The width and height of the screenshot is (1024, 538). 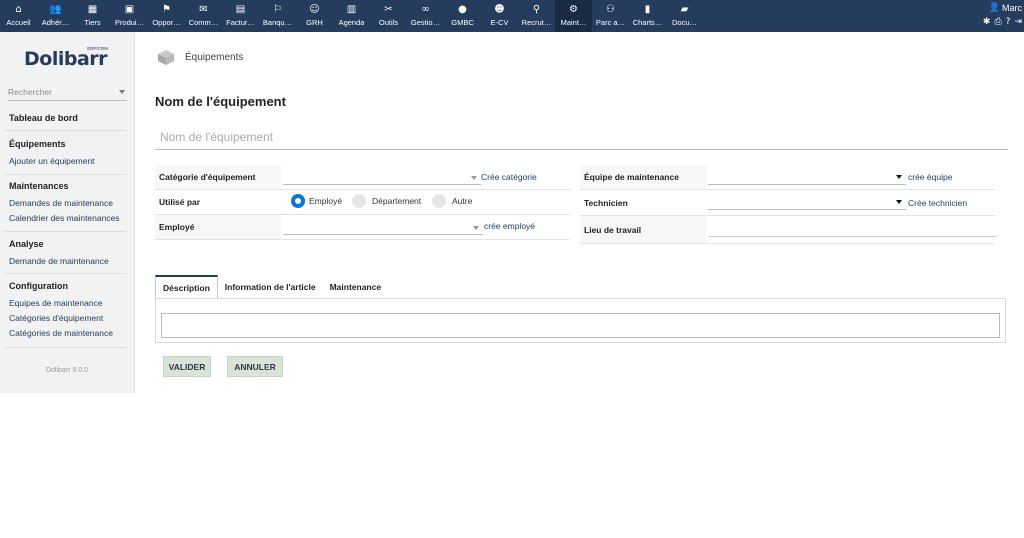 I want to click on sidebar-item-maintenance-calendar: Calendrier des maintenances, so click(x=67, y=218).